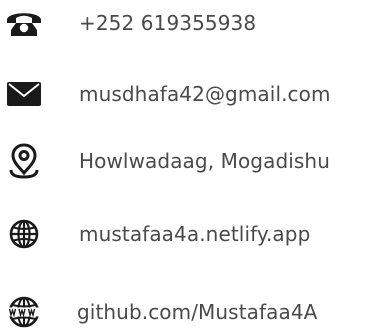  I want to click on website-link: mustafaa4a.netlify.app, so click(194, 234).